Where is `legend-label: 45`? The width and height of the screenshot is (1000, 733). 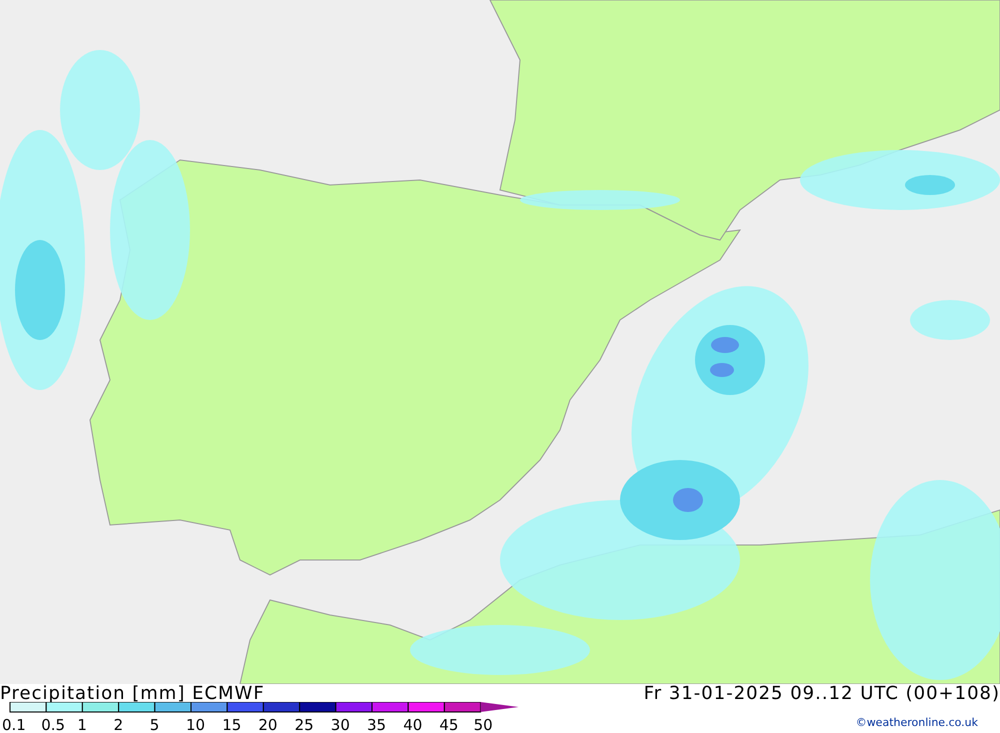 legend-label: 45 is located at coordinates (448, 724).